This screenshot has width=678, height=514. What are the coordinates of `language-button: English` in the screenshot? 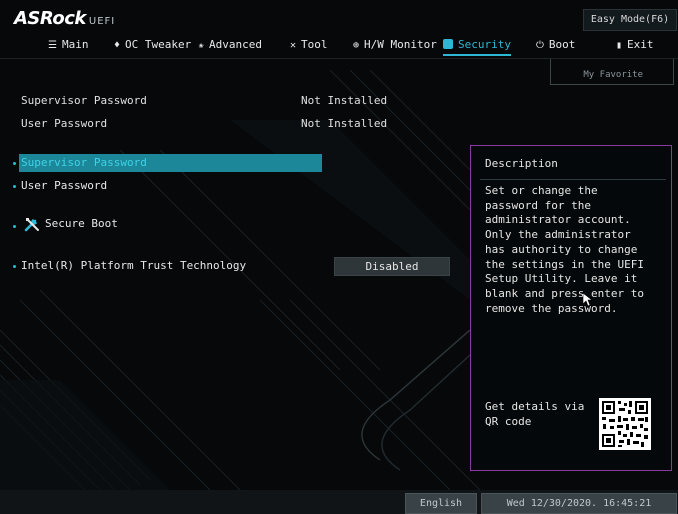 It's located at (441, 503).